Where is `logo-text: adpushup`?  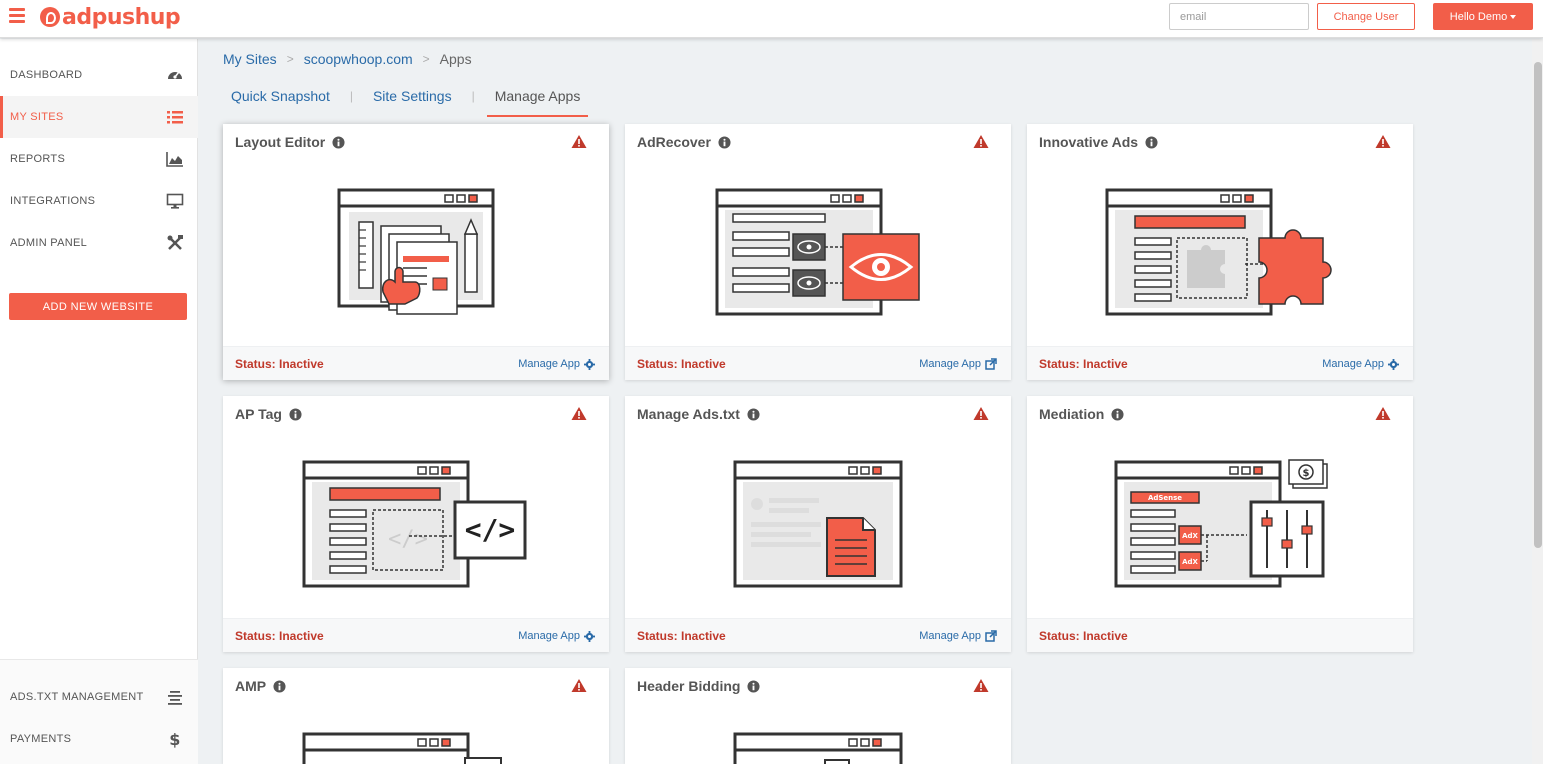 logo-text: adpushup is located at coordinates (121, 17).